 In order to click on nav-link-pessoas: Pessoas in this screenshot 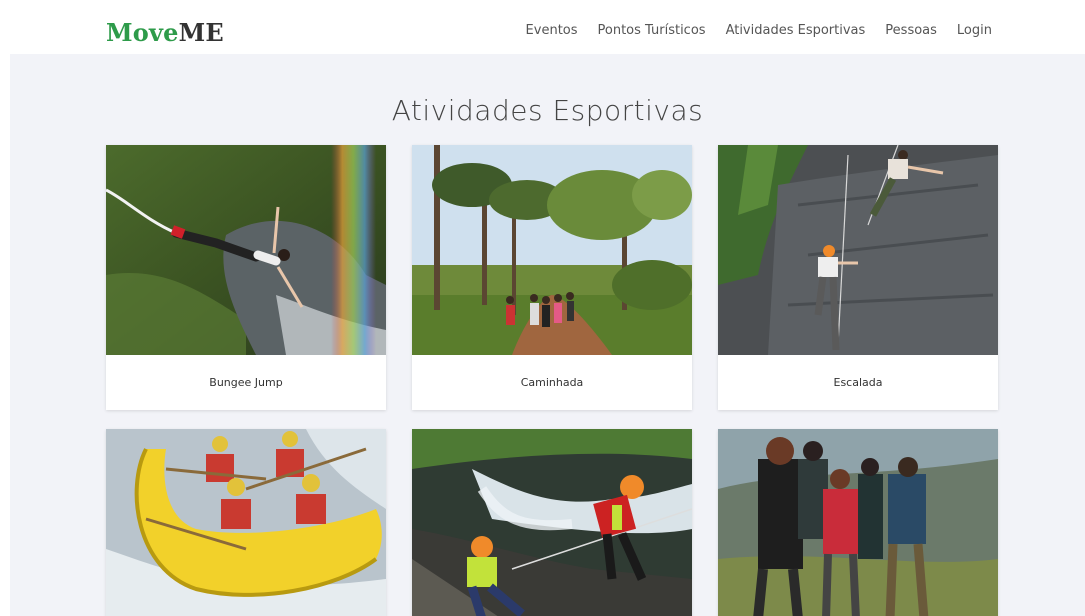, I will do `click(911, 30)`.